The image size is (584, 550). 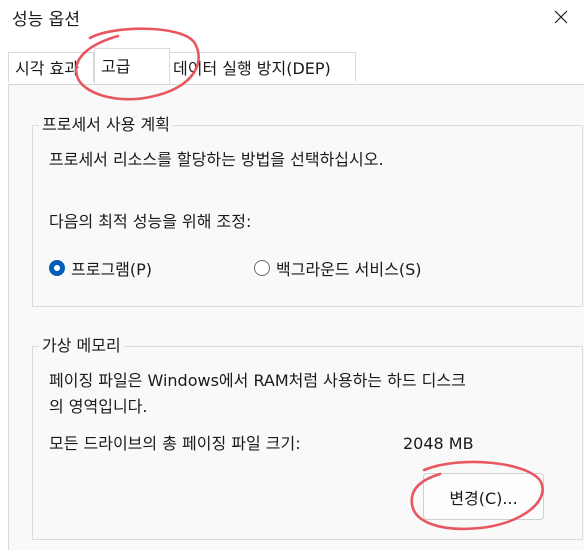 What do you see at coordinates (292, 17) in the screenshot?
I see `title-bar: 성능 옵션` at bounding box center [292, 17].